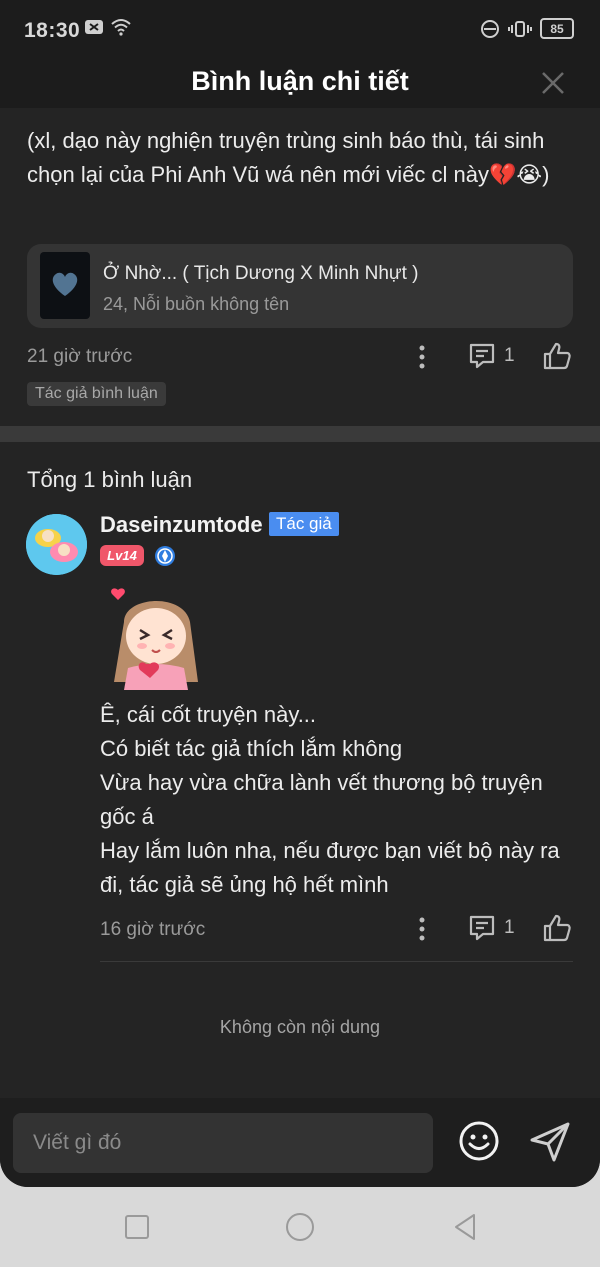  What do you see at coordinates (154, 639) in the screenshot?
I see `sticker-girl-icon` at bounding box center [154, 639].